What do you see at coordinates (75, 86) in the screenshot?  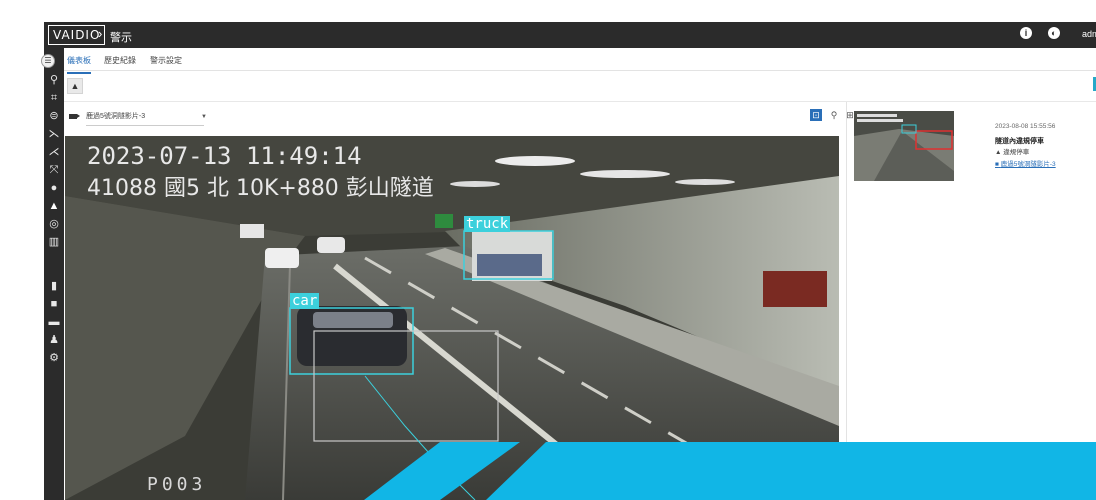 I see `bell-filter-button: ▲` at bounding box center [75, 86].